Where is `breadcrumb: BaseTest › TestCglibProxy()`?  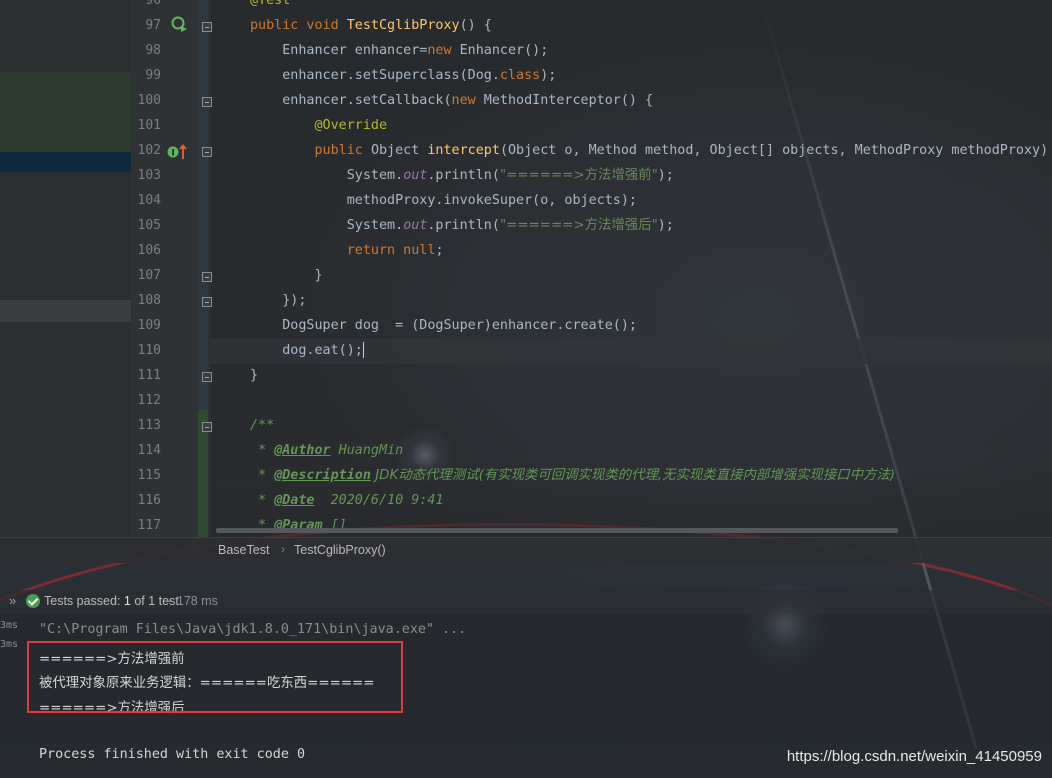
breadcrumb: BaseTest › TestCglibProxy() is located at coordinates (526, 550).